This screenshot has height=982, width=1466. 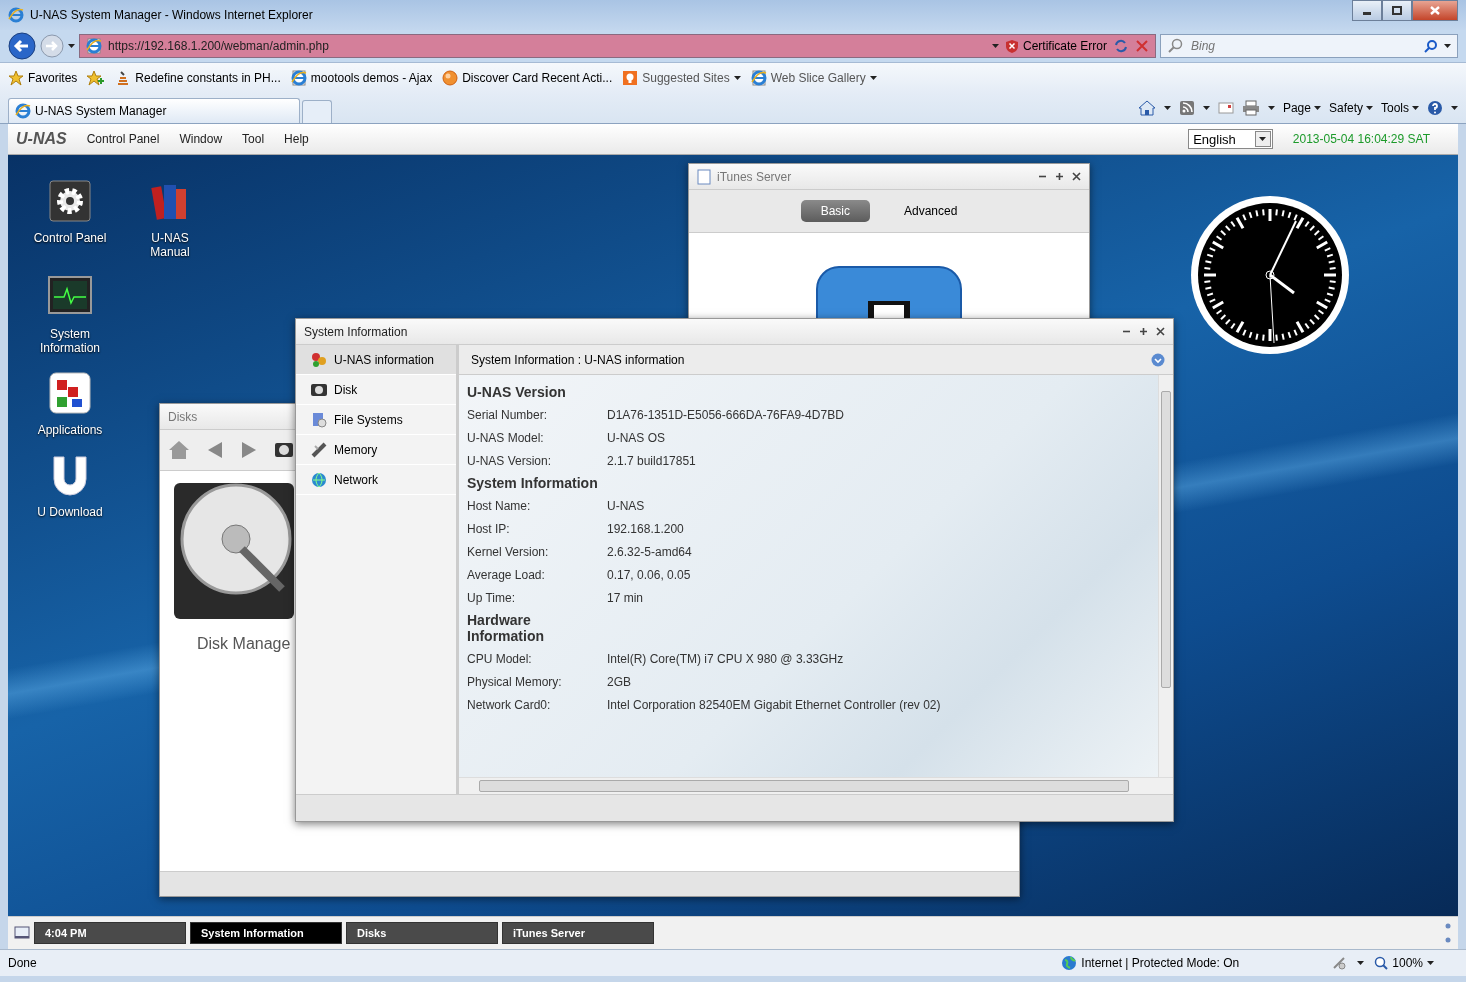 What do you see at coordinates (253, 139) in the screenshot?
I see `menu-item: Tool` at bounding box center [253, 139].